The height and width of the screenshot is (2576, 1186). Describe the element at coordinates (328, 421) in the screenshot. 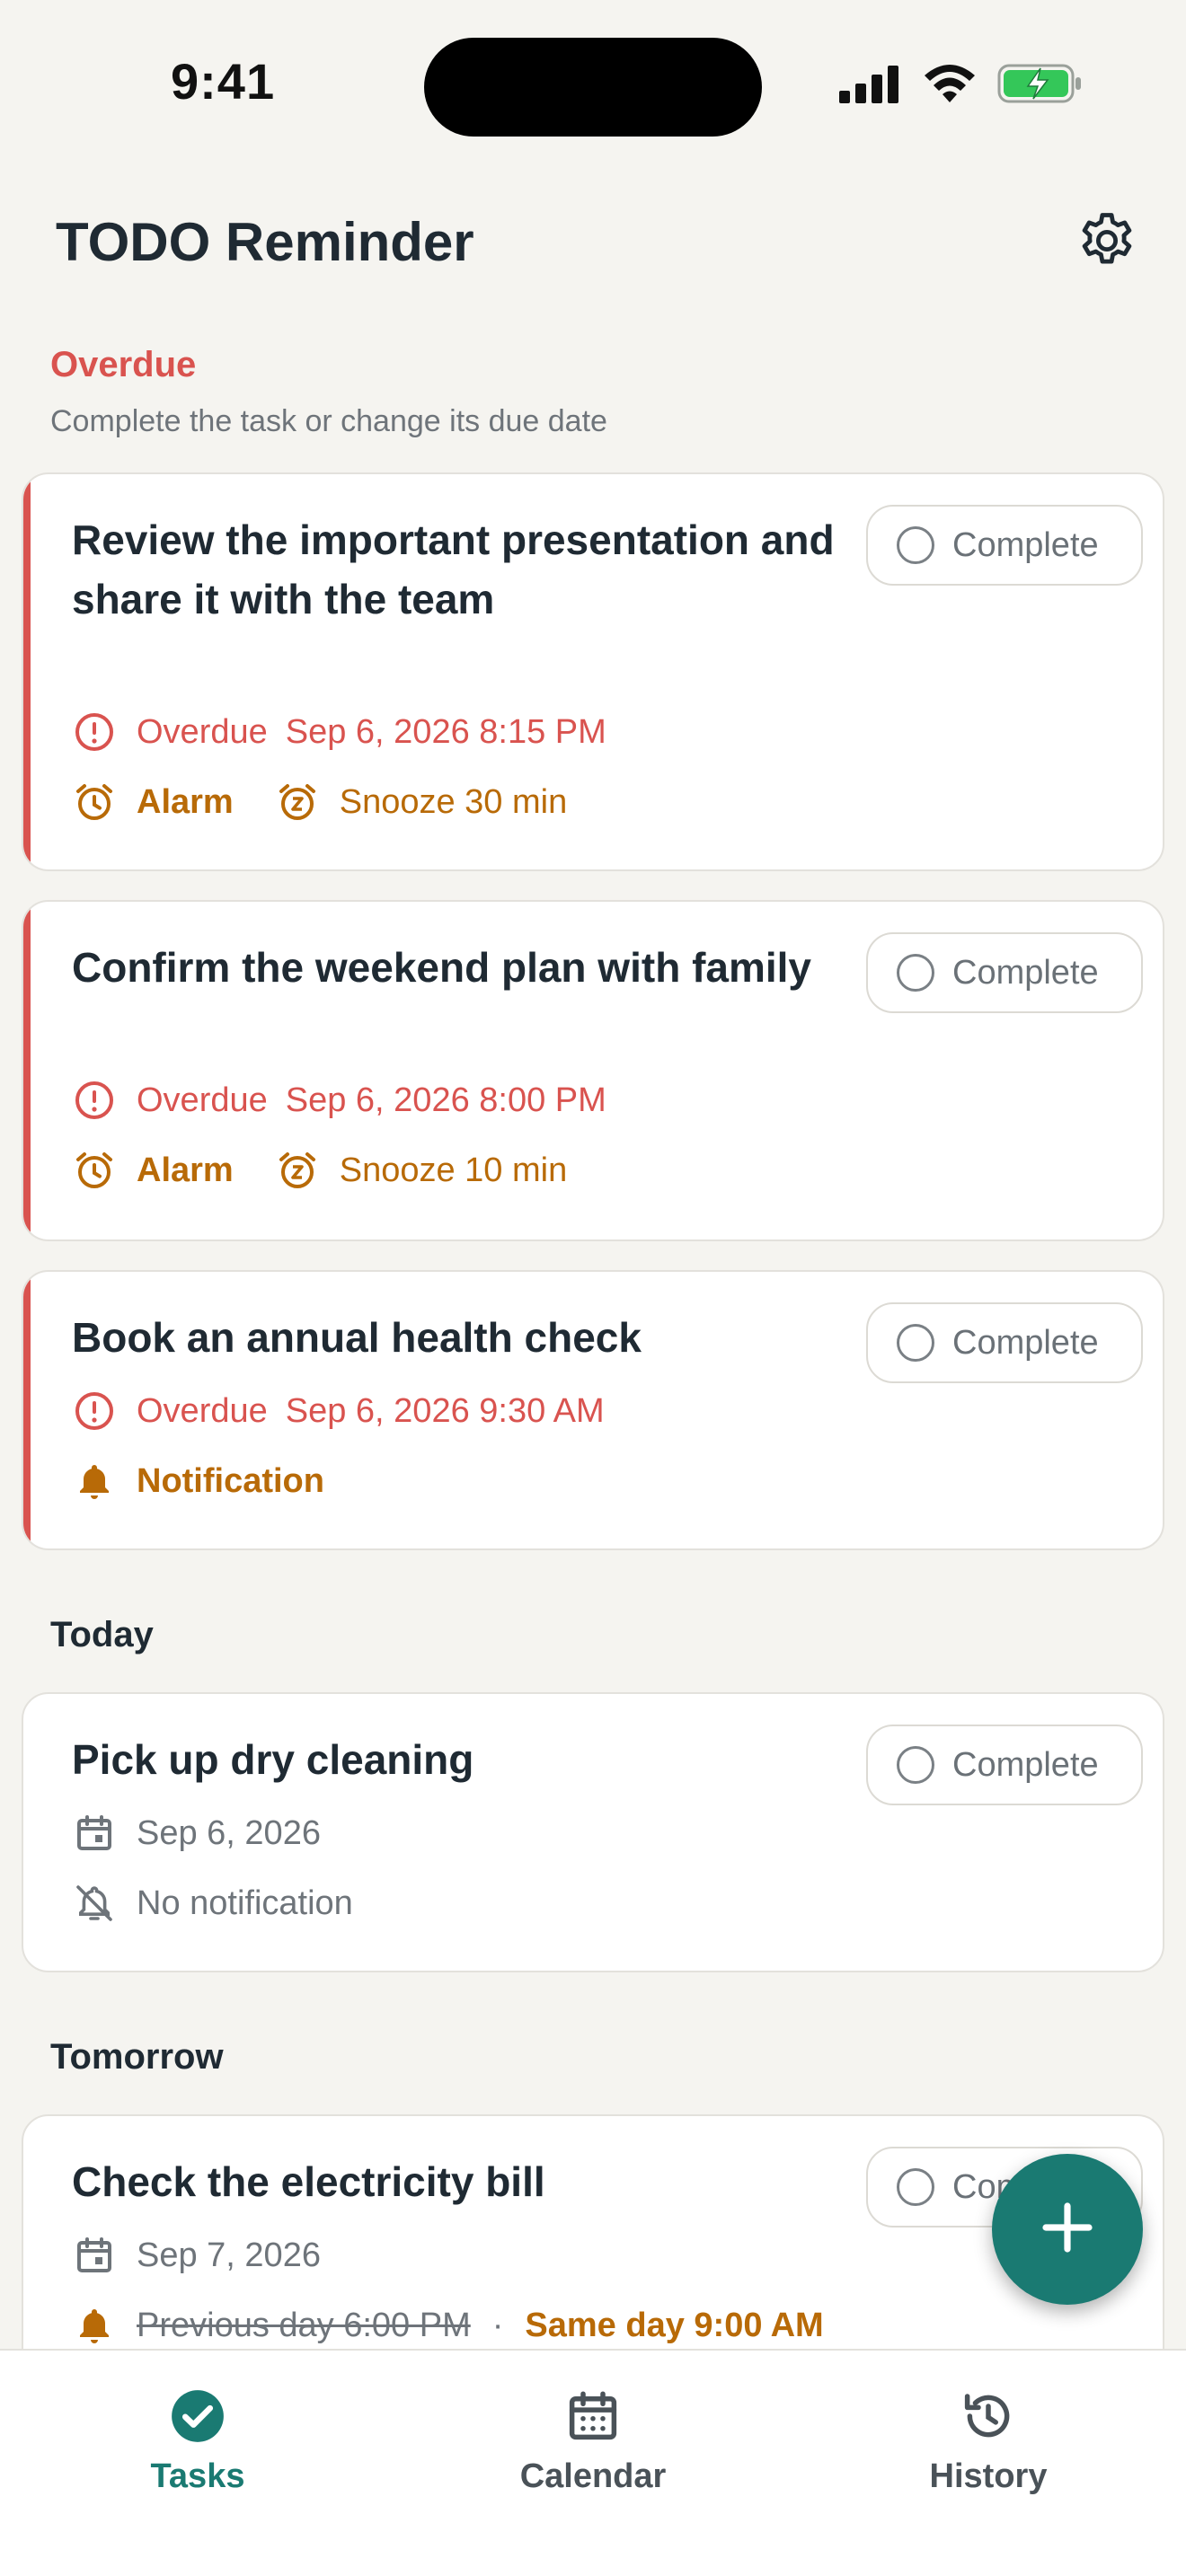

I see `section-subtitle-overdue: Complete the task or change its due date` at that location.